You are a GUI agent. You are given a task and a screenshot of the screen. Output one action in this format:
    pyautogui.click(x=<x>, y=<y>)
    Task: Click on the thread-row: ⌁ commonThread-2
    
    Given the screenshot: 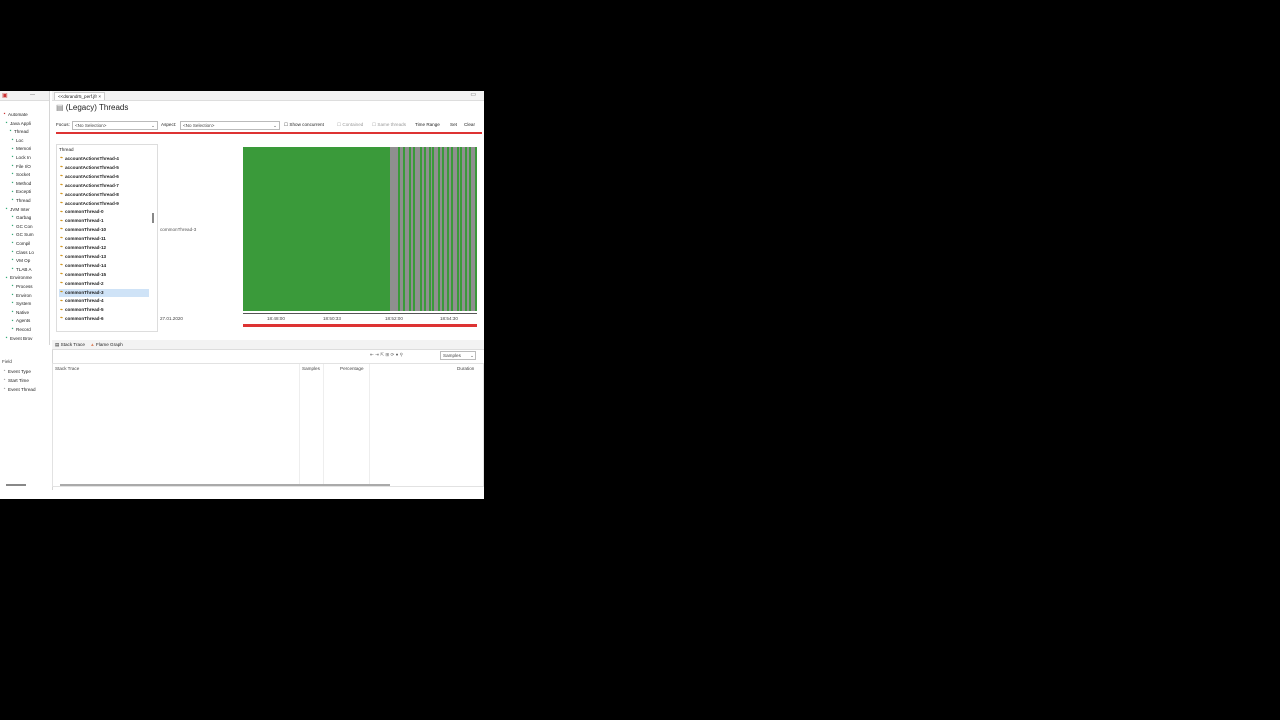 What is the action you would take?
    pyautogui.click(x=104, y=284)
    